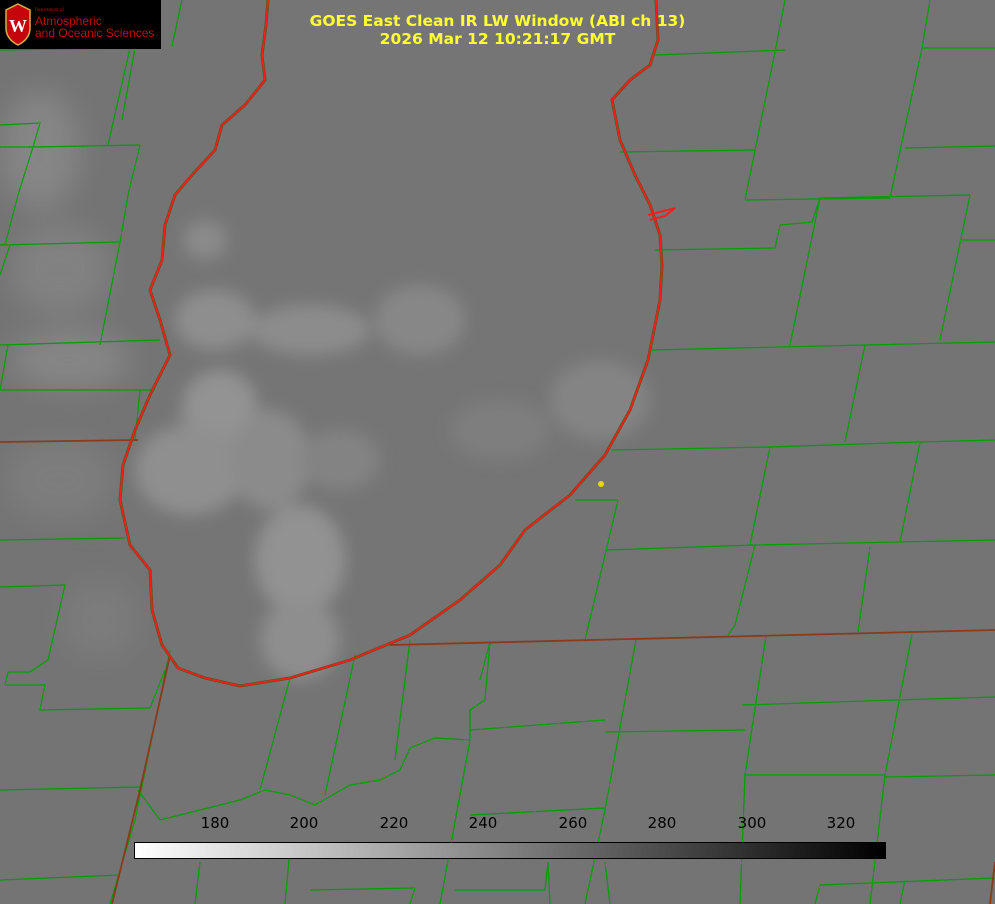  What do you see at coordinates (483, 823) in the screenshot?
I see `colorbar-tick: 240` at bounding box center [483, 823].